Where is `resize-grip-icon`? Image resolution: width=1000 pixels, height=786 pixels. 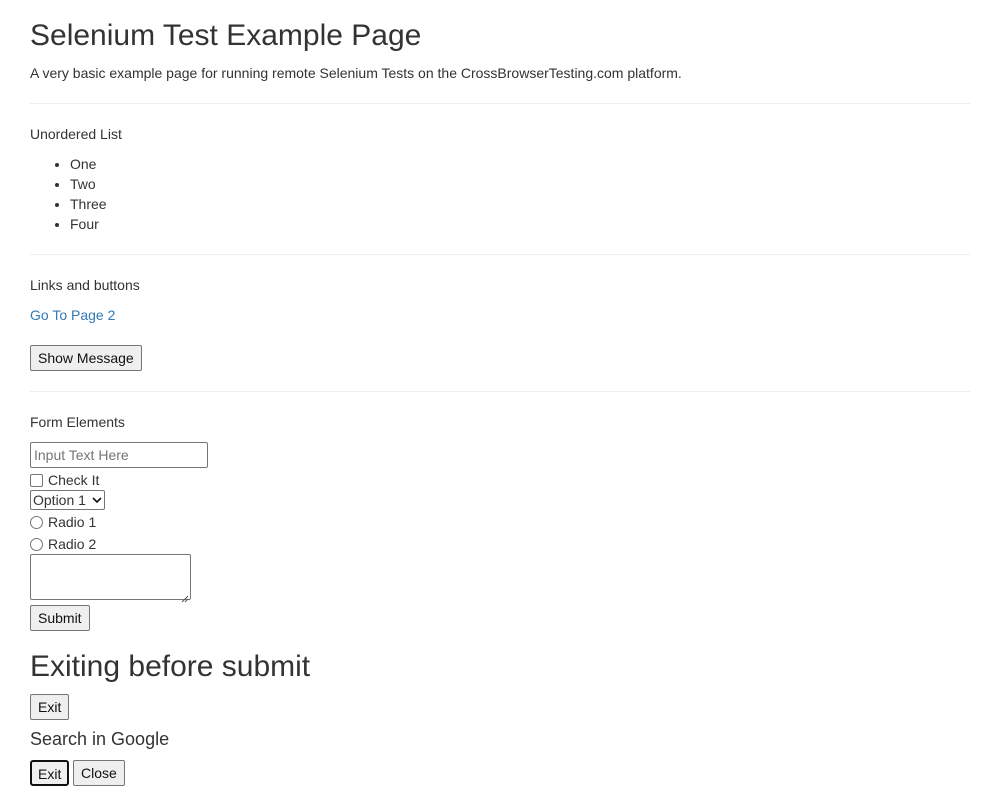
resize-grip-icon is located at coordinates (185, 596).